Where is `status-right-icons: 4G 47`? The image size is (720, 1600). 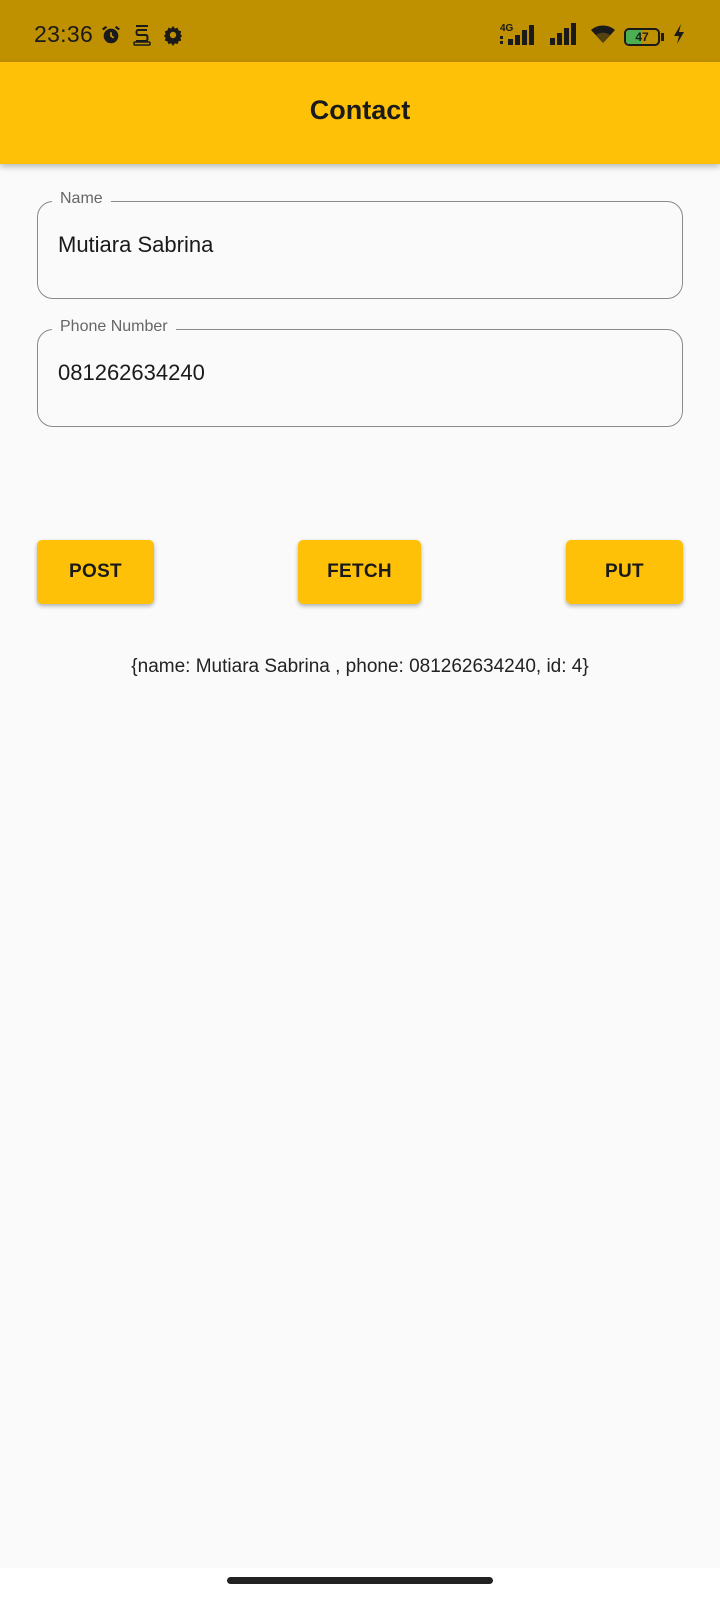
status-right-icons: 4G 47 is located at coordinates (593, 36).